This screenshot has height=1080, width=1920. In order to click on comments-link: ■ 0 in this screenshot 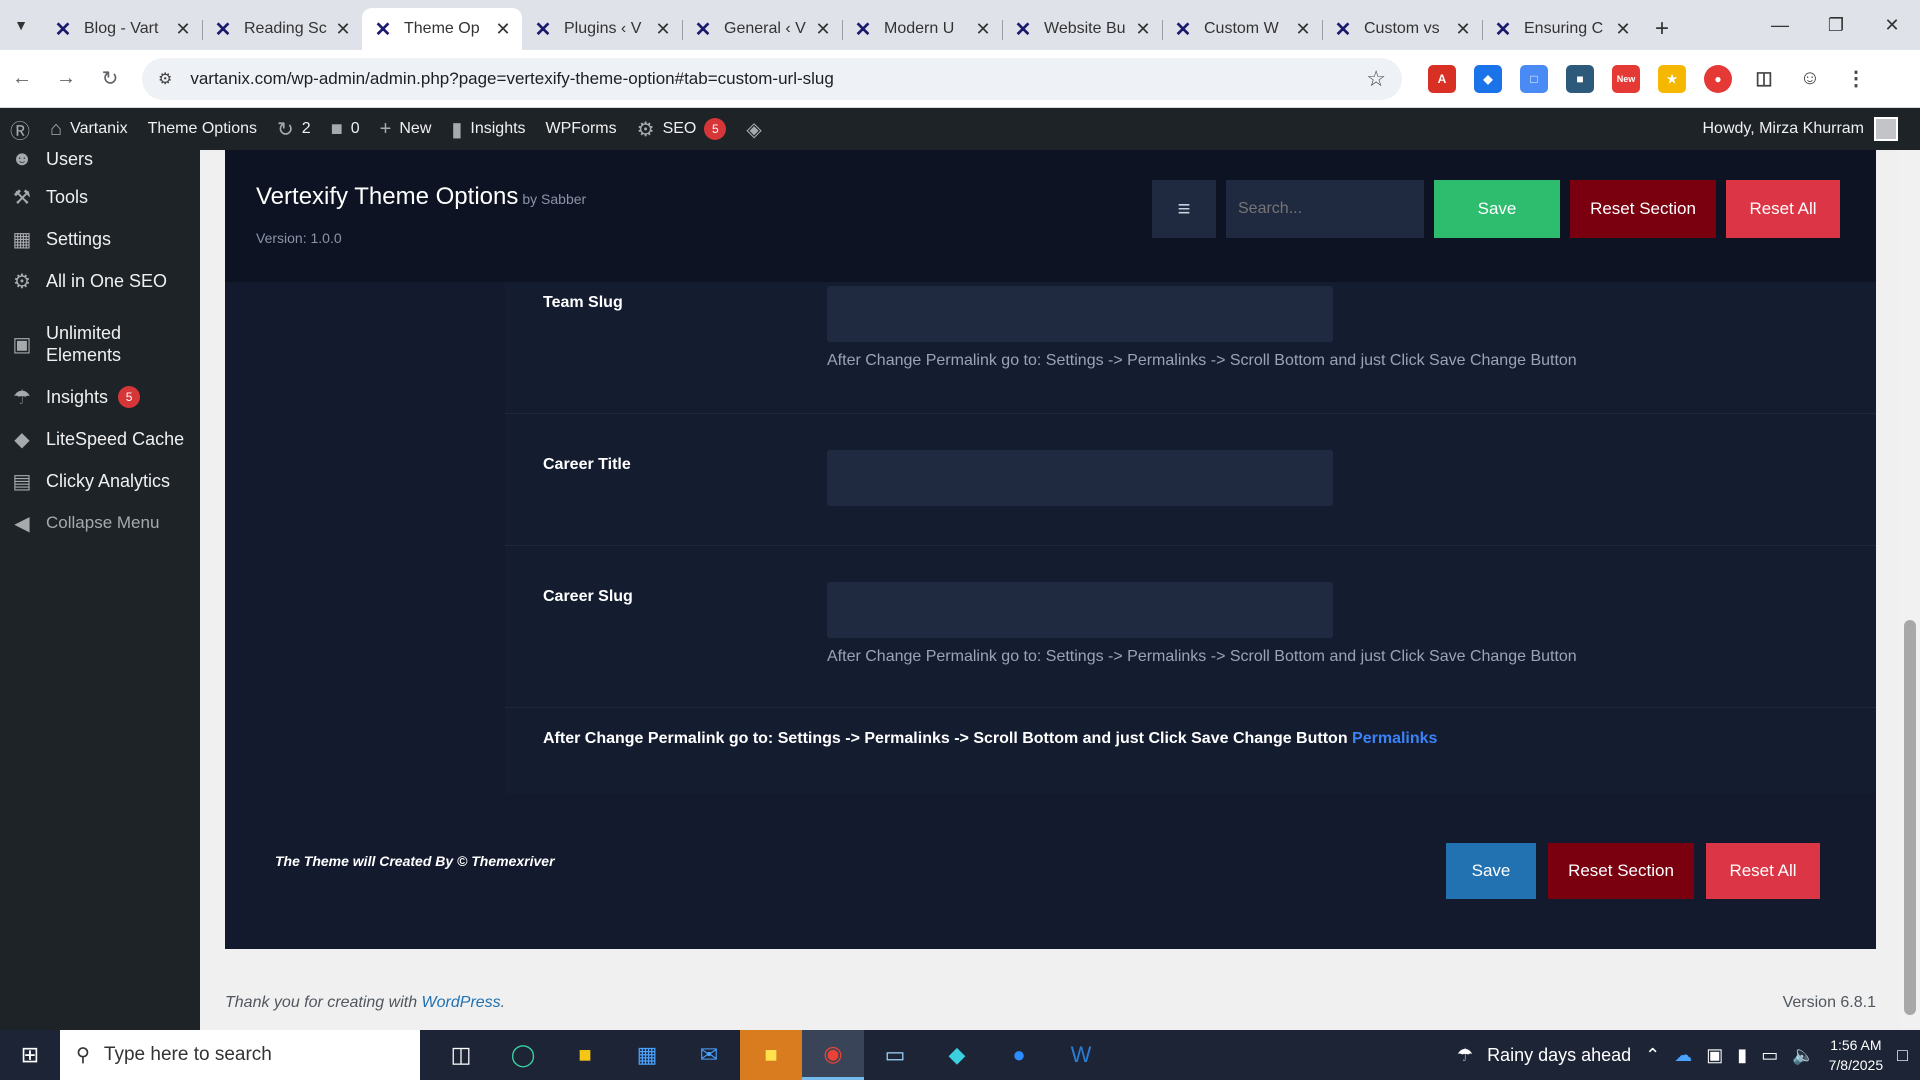, I will do `click(345, 129)`.